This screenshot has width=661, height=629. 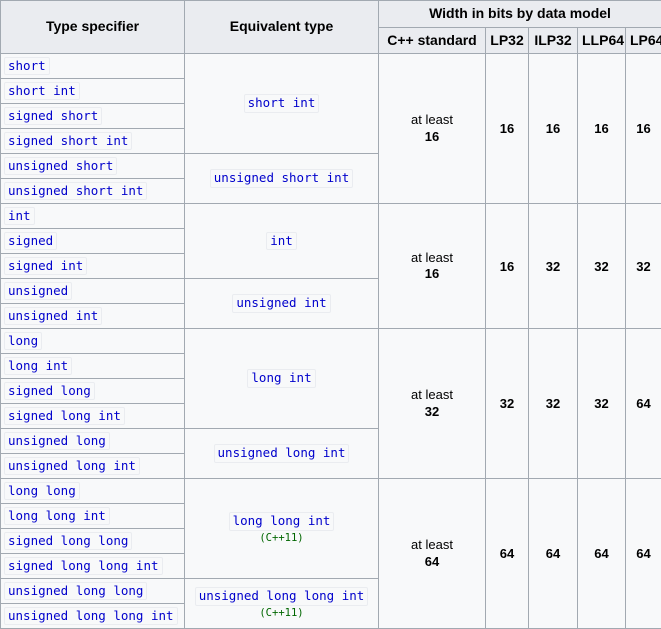 What do you see at coordinates (553, 554) in the screenshot?
I see `ilp32-width-cell: 64` at bounding box center [553, 554].